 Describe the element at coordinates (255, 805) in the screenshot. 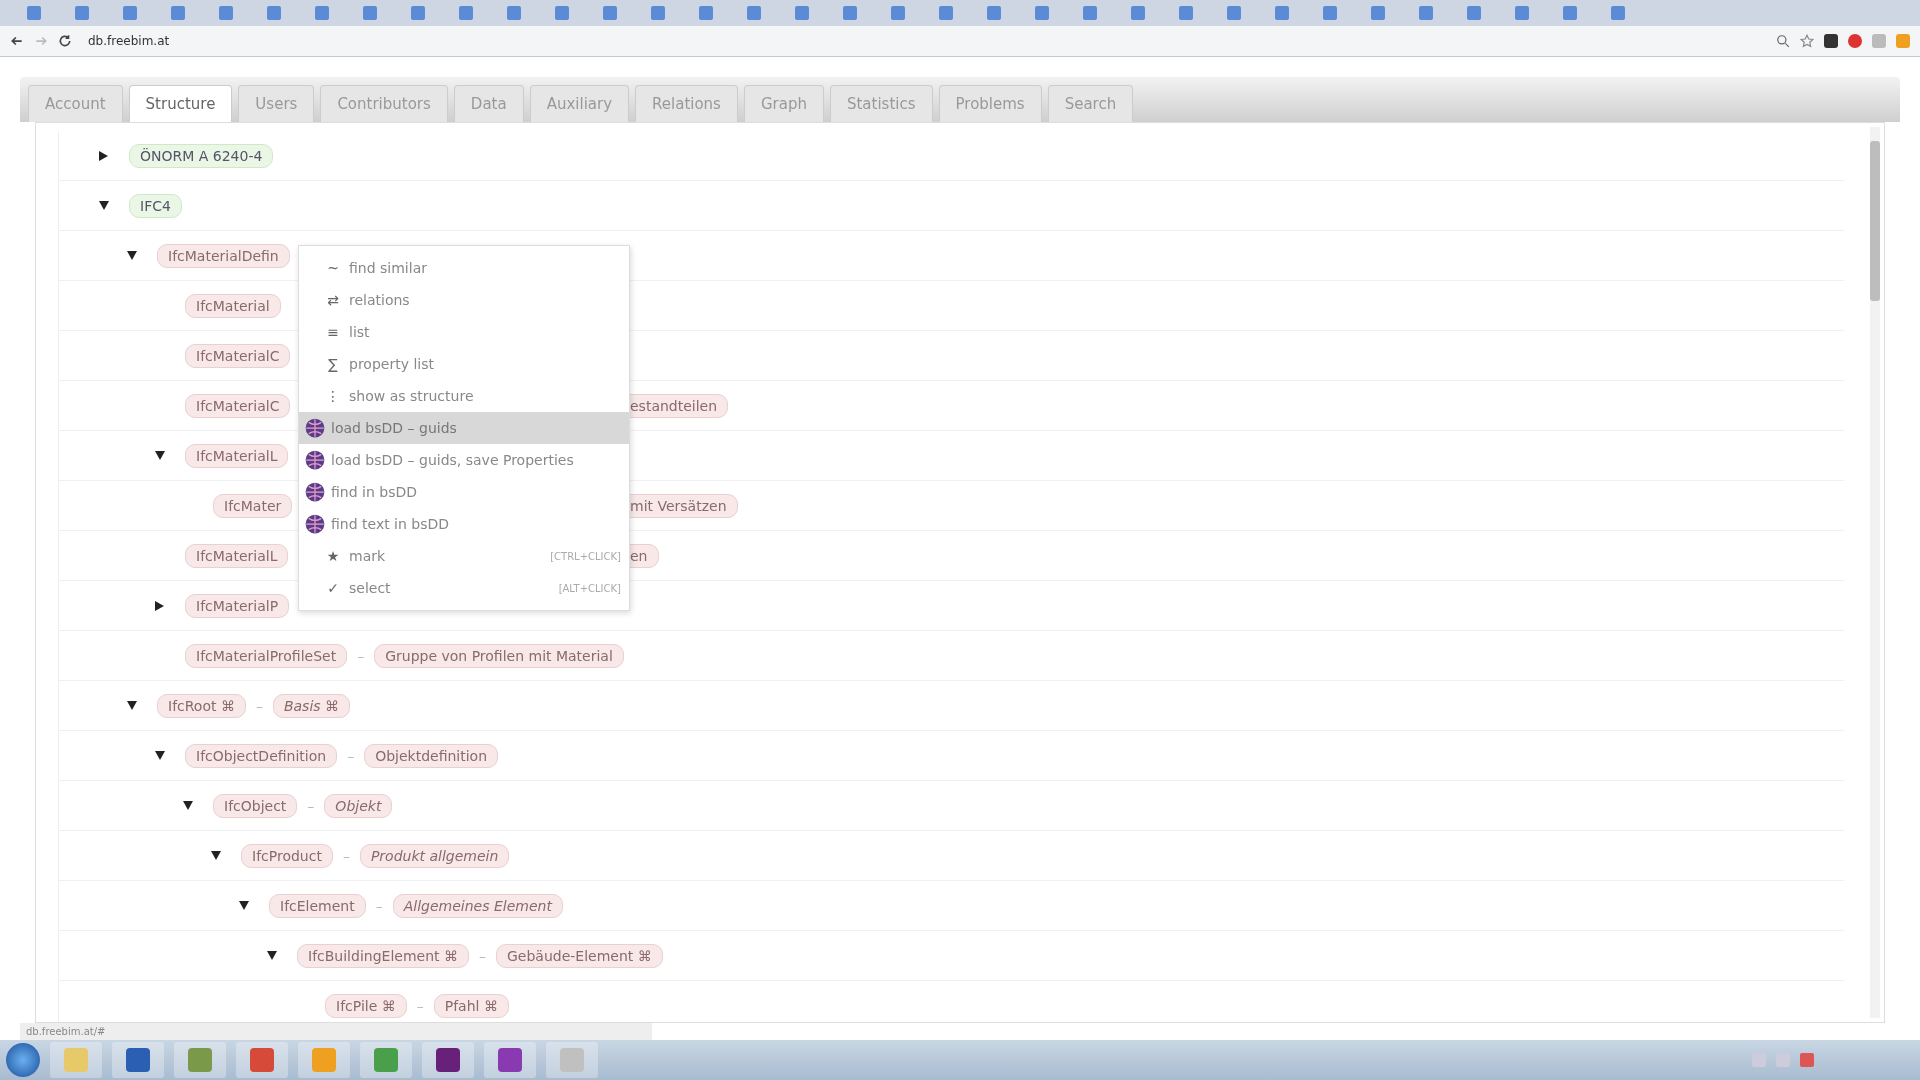

I see `node-label: IfcObject` at that location.